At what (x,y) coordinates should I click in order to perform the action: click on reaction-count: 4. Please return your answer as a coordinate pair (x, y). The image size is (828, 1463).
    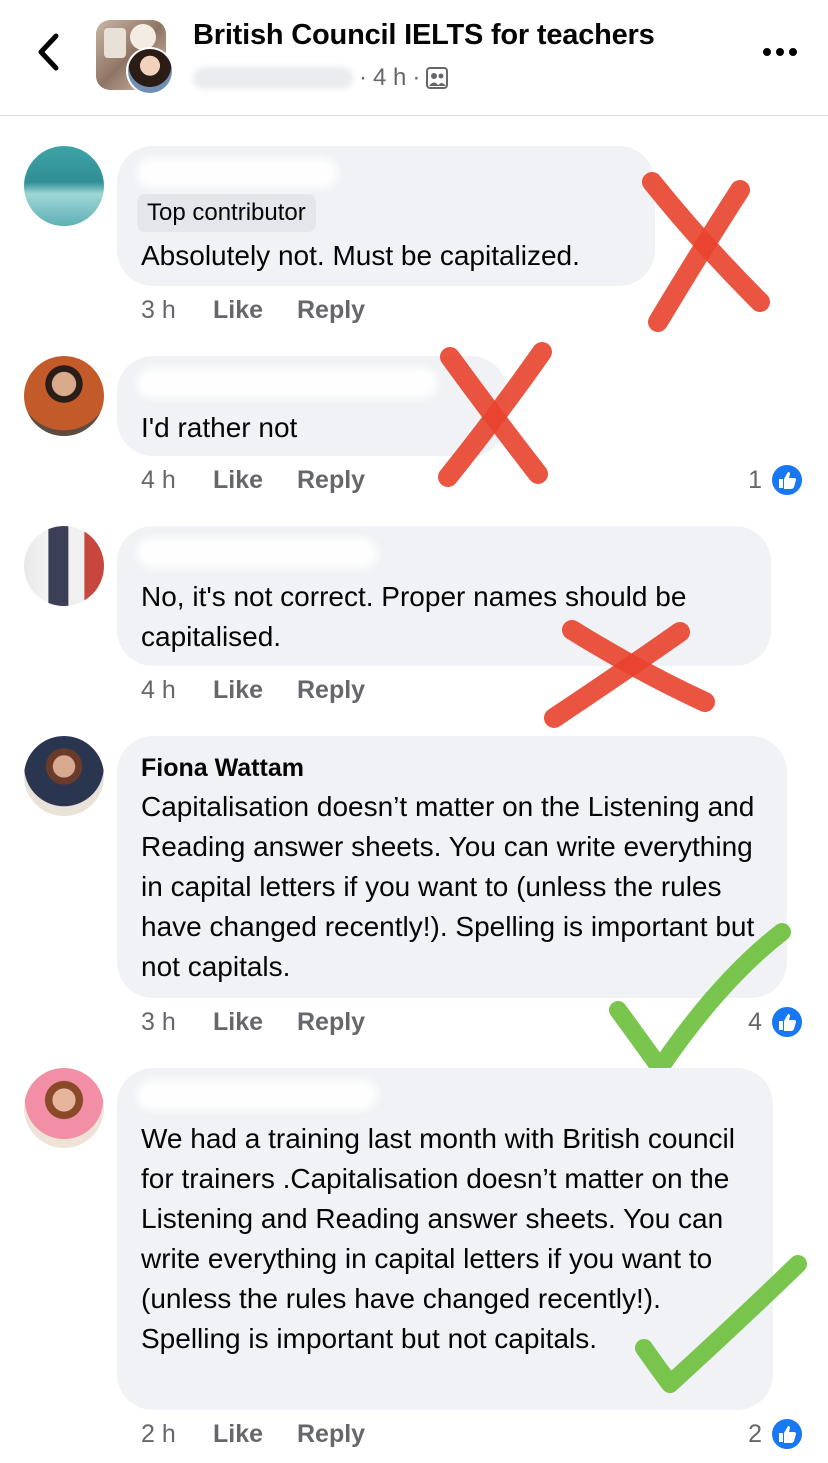
    Looking at the image, I should click on (755, 1021).